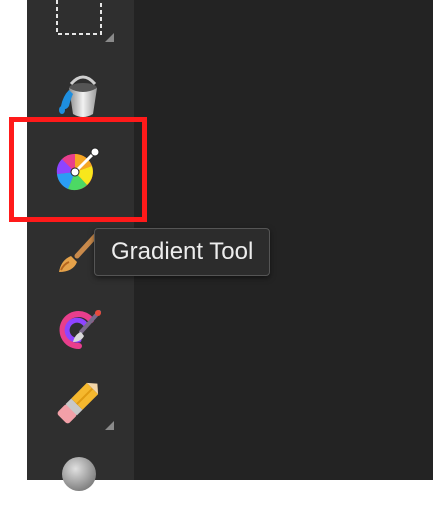 Image resolution: width=439 pixels, height=506 pixels. I want to click on gradient-tool, so click(79, 168).